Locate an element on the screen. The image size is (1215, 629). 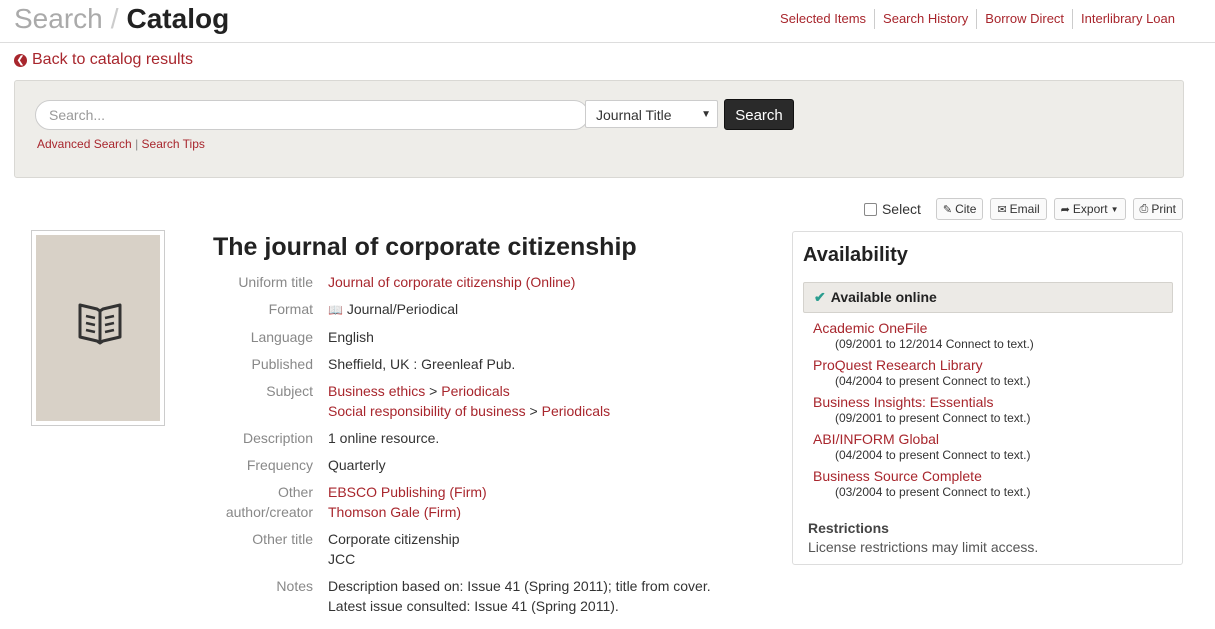
open-book-icon is located at coordinates (100, 324).